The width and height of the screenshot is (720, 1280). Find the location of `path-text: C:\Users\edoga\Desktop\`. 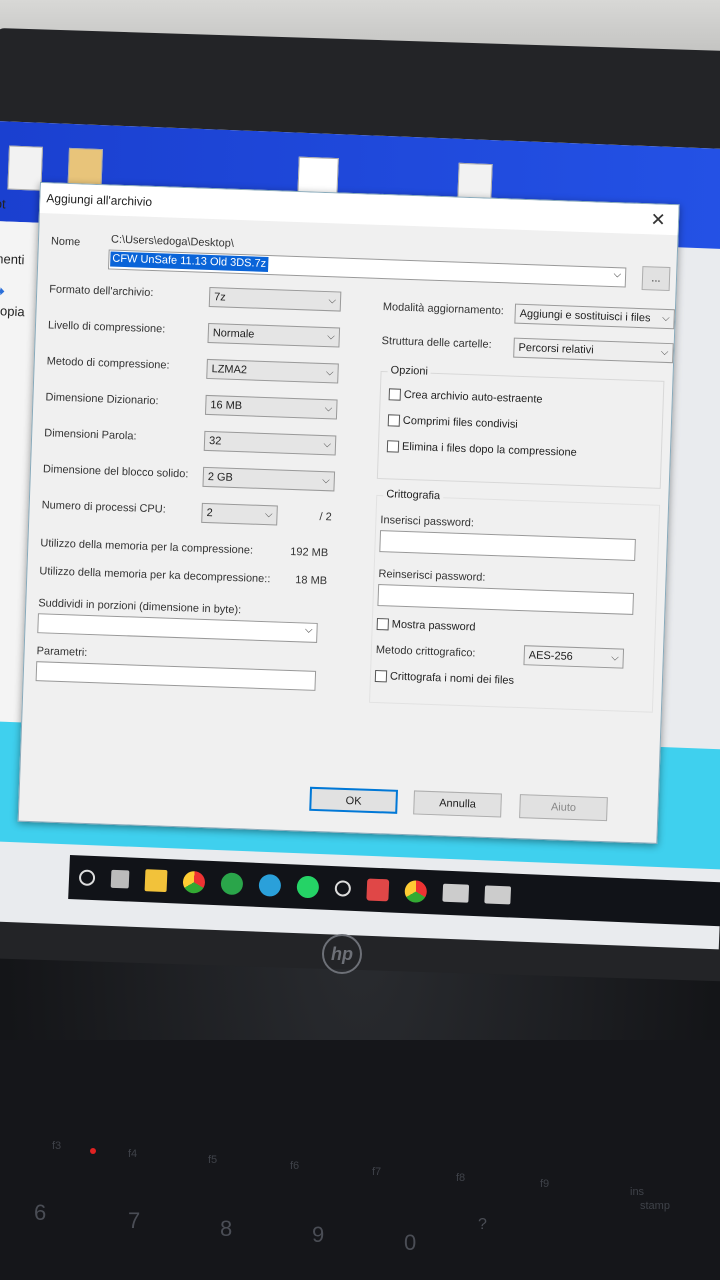

path-text: C:\Users\edoga\Desktop\ is located at coordinates (172, 241).